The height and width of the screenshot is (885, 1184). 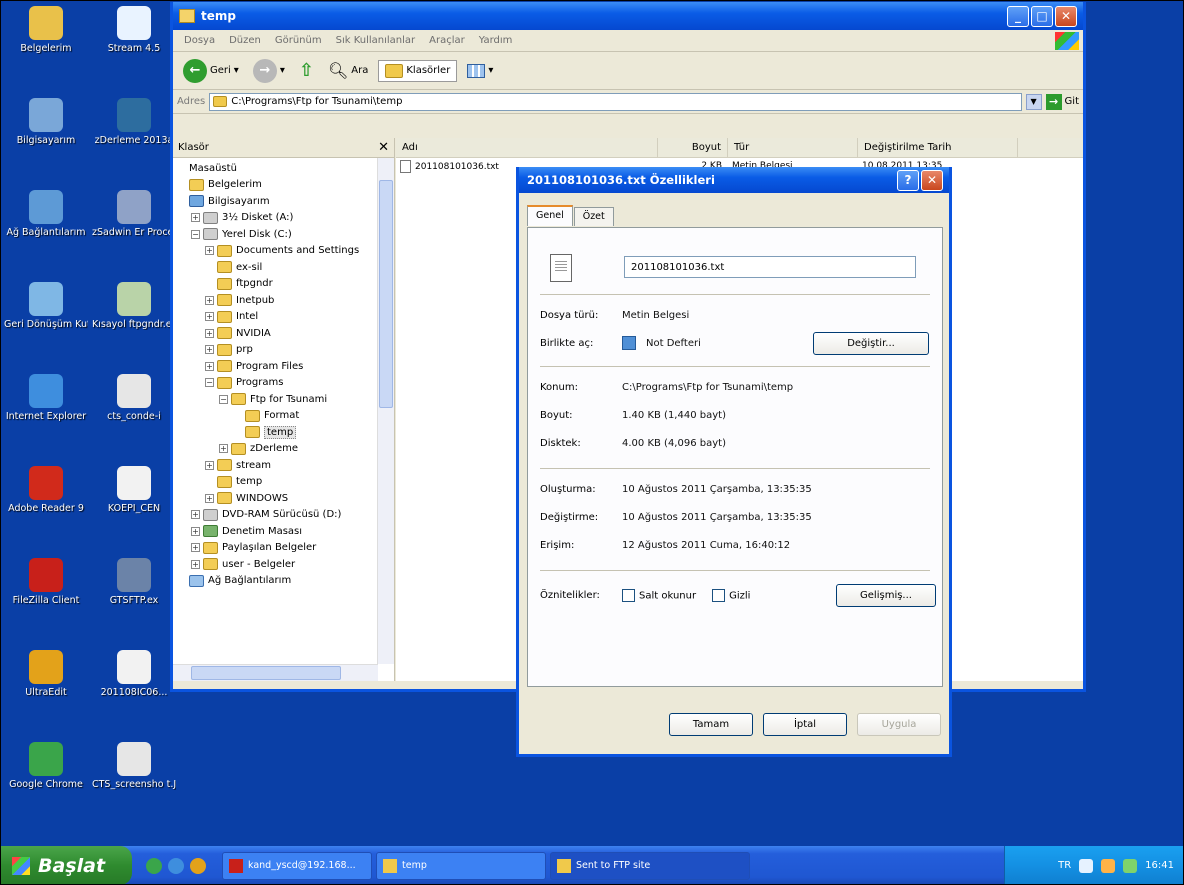 I want to click on tree-item: + WINDOWS, so click(x=283, y=498).